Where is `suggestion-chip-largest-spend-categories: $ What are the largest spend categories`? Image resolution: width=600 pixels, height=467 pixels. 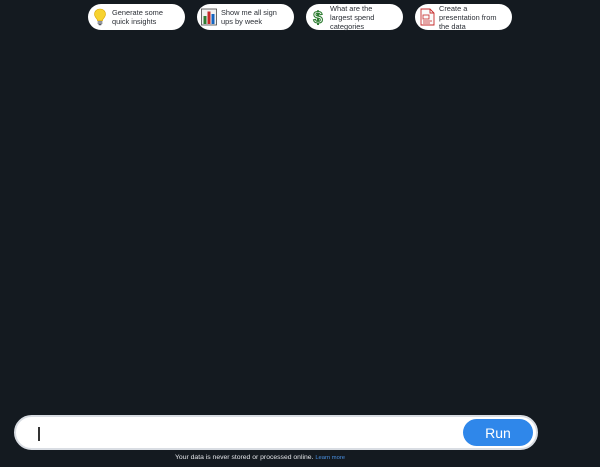
suggestion-chip-largest-spend-categories: $ What are the largest spend categories is located at coordinates (354, 17).